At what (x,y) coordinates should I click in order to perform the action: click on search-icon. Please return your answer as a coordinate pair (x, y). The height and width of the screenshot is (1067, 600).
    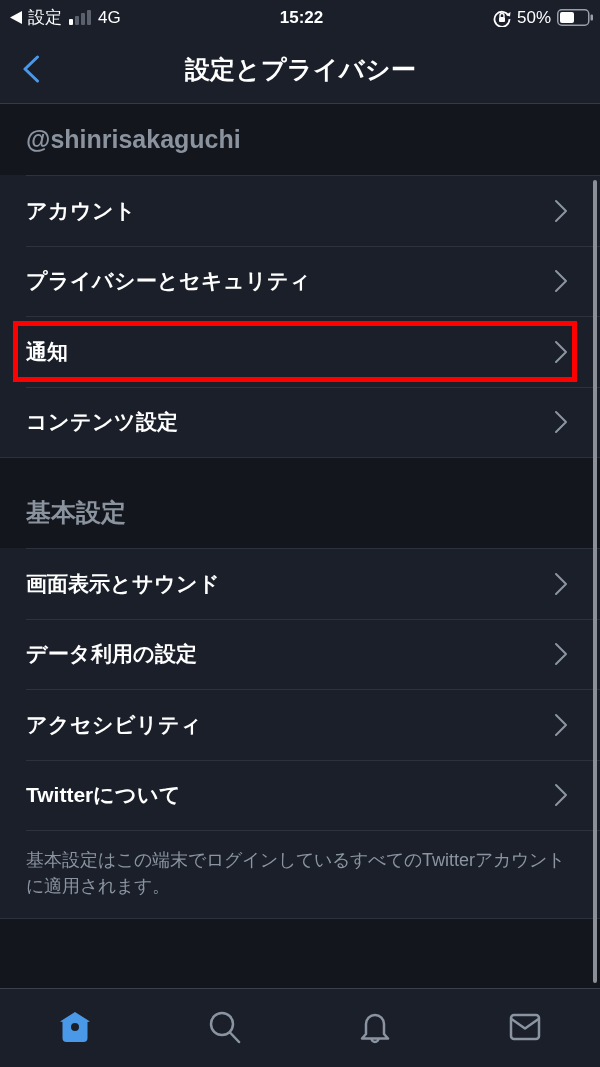
    Looking at the image, I should click on (225, 1027).